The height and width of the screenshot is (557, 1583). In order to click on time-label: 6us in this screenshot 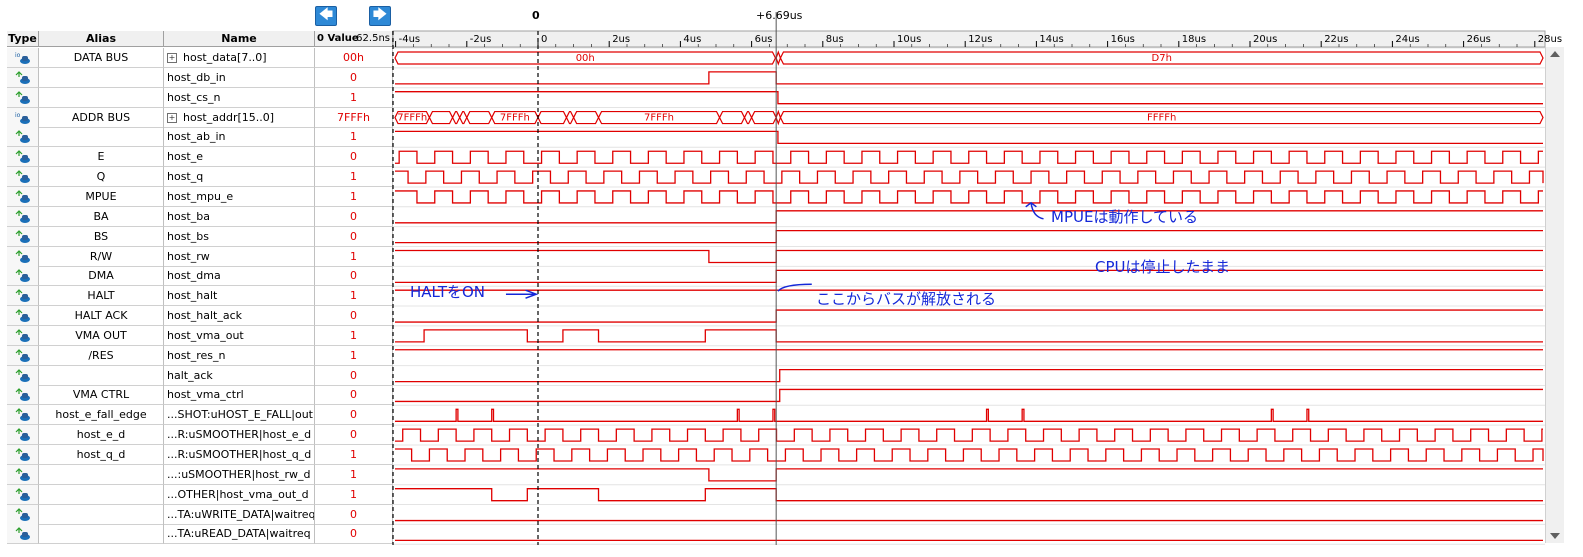, I will do `click(764, 39)`.